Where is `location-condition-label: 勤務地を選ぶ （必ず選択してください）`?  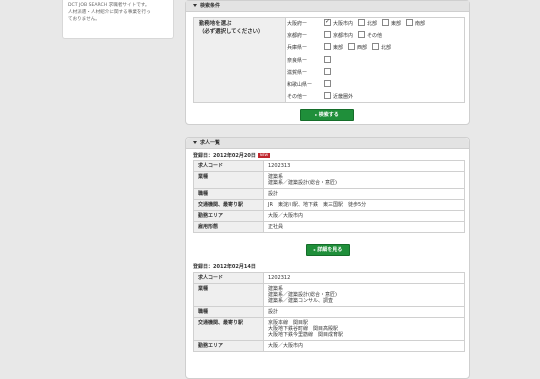 location-condition-label: 勤務地を選ぶ （必ず選択してください） is located at coordinates (240, 60).